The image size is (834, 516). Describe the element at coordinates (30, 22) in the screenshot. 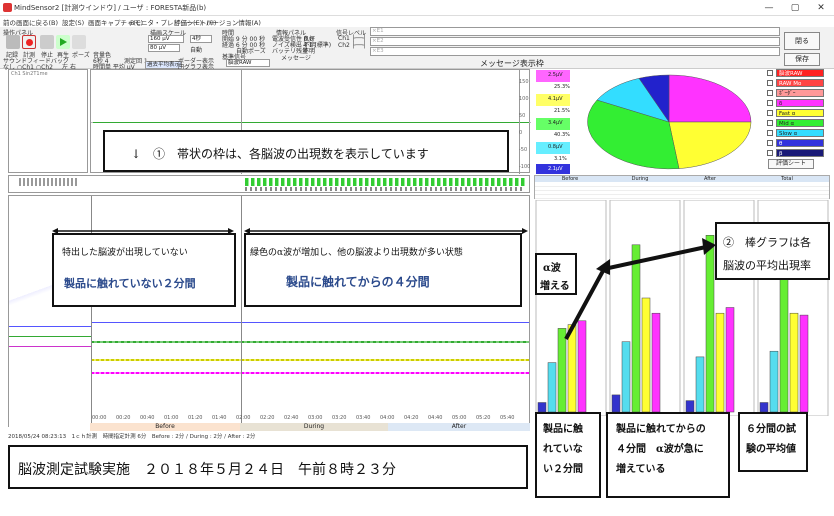

I see `menu-back: 前の画面に戻る(B)` at that location.